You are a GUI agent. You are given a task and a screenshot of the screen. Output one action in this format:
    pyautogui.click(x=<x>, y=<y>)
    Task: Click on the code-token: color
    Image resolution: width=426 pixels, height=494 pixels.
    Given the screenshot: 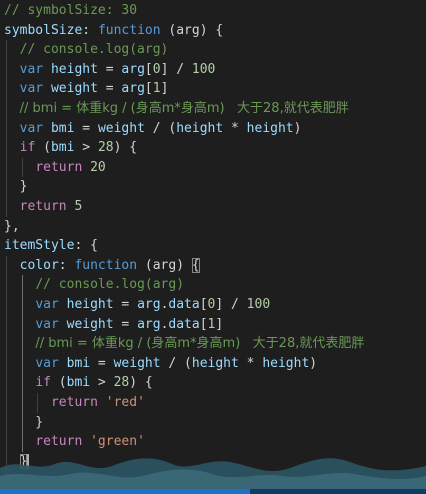 What is the action you would take?
    pyautogui.click(x=39, y=265)
    